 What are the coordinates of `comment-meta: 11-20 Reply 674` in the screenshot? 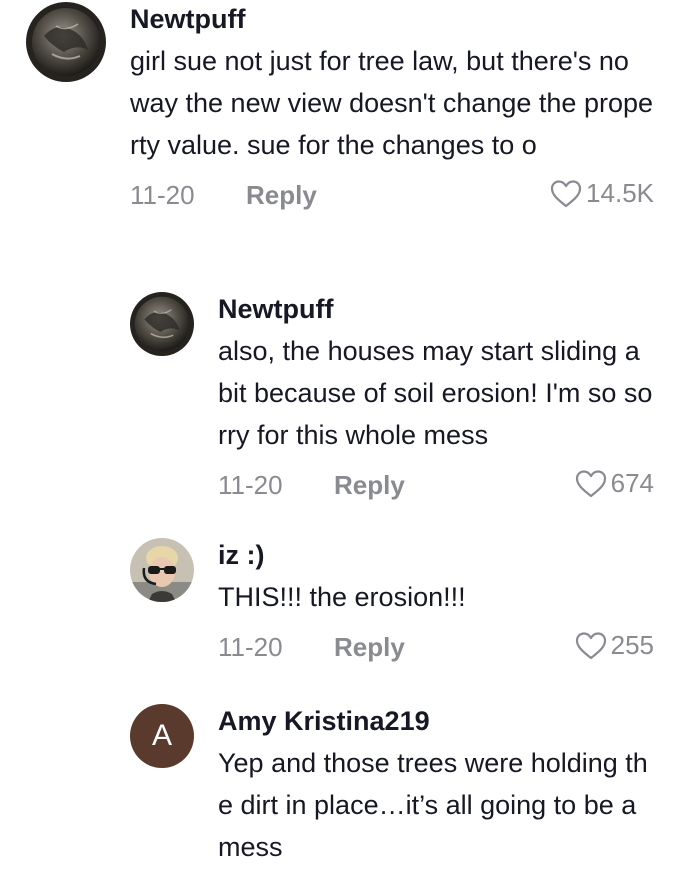 It's located at (436, 486).